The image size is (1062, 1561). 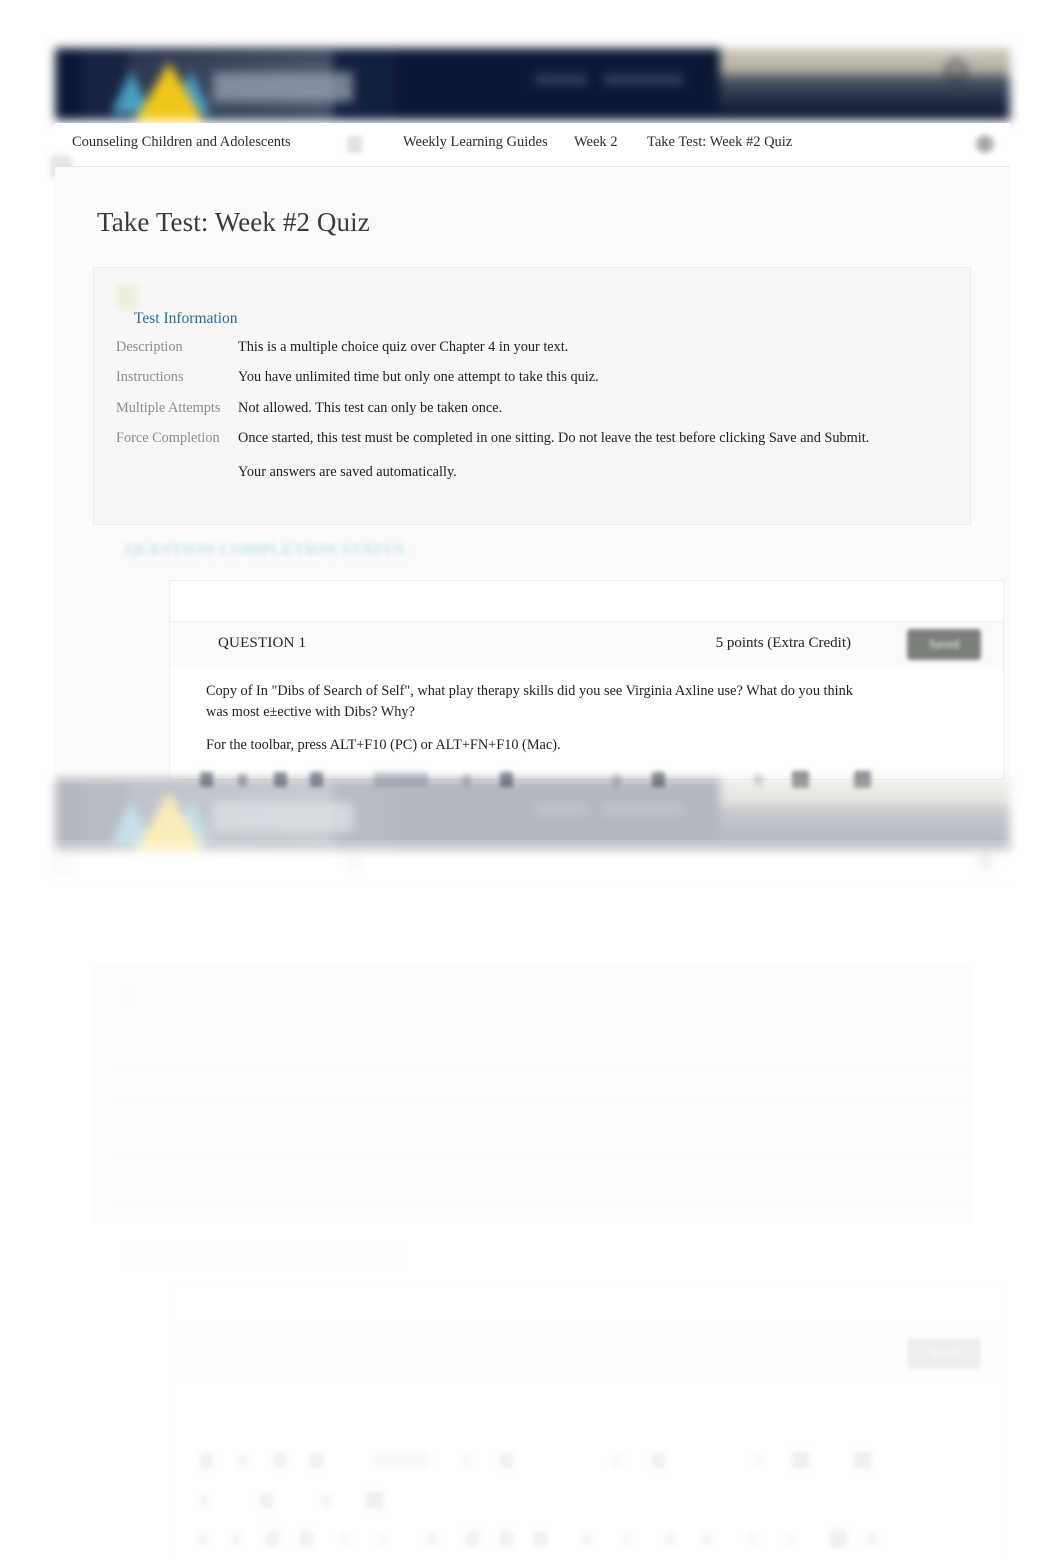 I want to click on ghost-bullet-list-icon, so click(x=266, y=1500).